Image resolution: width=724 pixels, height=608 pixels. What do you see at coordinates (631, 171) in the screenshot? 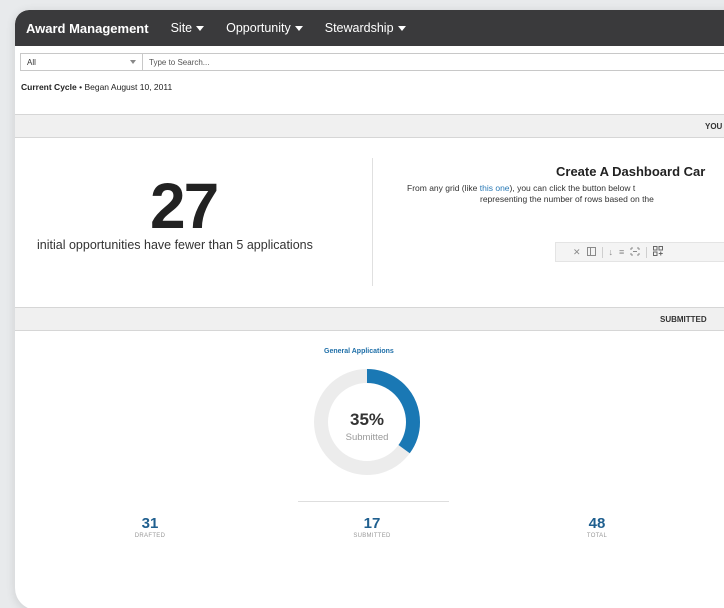
I see `dashboard-card-title: Create A Dashboard Car` at bounding box center [631, 171].